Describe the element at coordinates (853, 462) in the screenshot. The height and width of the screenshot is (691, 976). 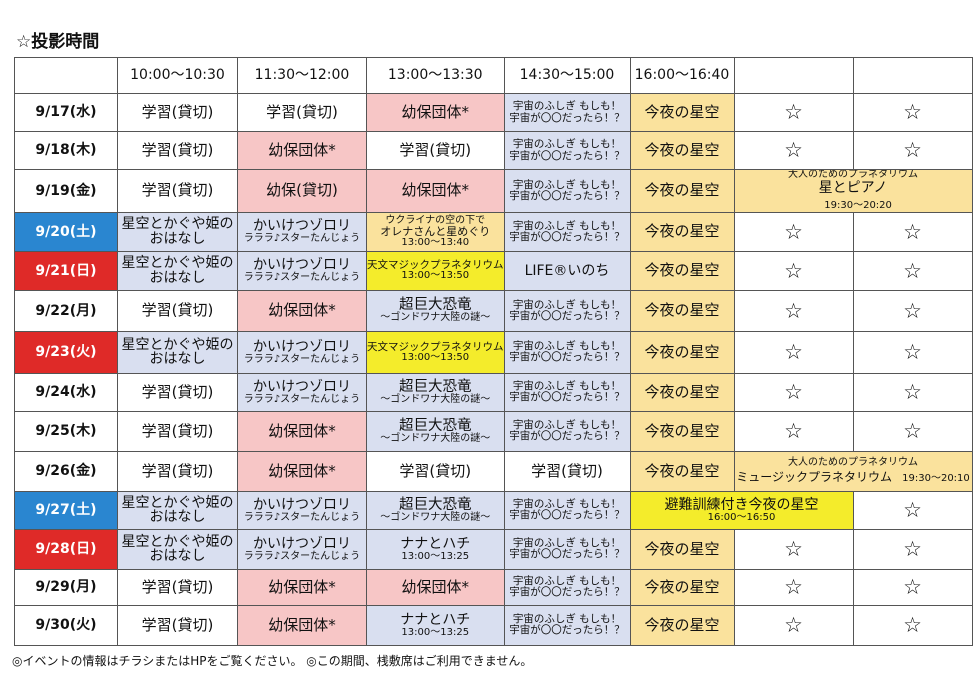
I see `event-subtitle: 大人のためのプラネタリウム` at that location.